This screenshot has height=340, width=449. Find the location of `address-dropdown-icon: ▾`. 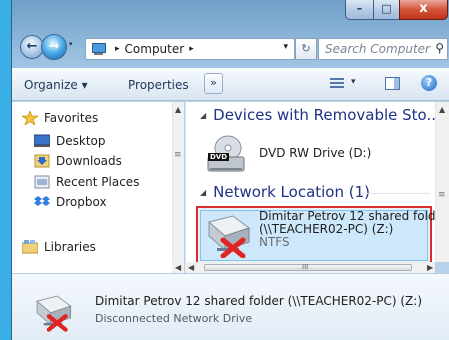

address-dropdown-icon: ▾ is located at coordinates (285, 47).